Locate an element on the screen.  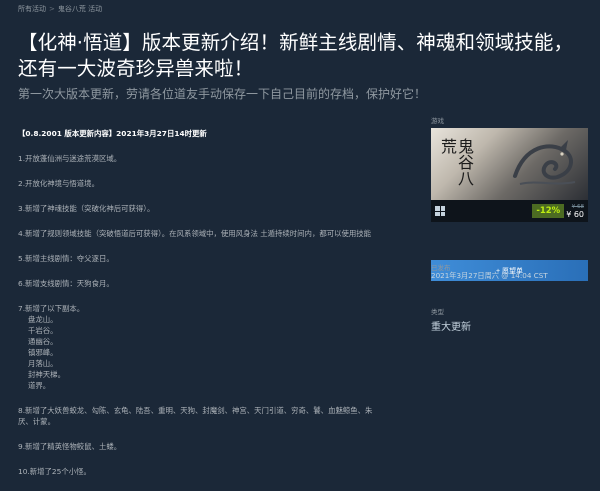
version-heading: 【0.8.2001 版本更新内容】2021年3月27日14时更新 is located at coordinates (112, 133).